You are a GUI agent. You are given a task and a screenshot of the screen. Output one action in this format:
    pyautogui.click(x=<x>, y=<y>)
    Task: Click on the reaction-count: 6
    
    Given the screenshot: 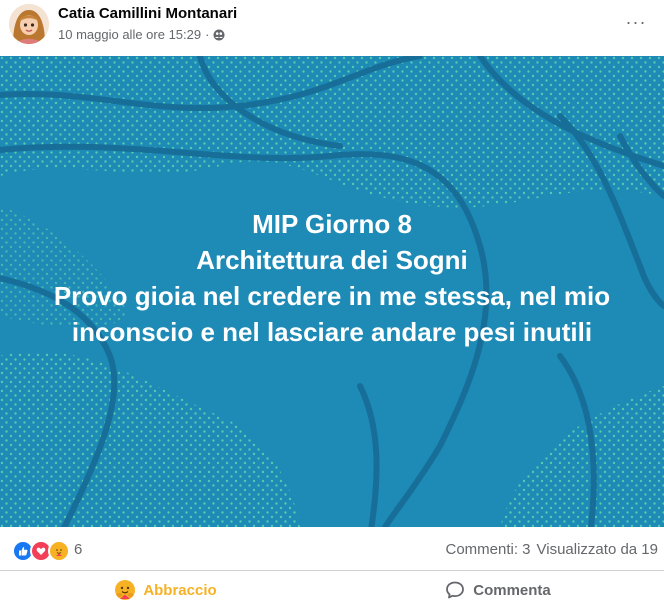 What is the action you would take?
    pyautogui.click(x=78, y=549)
    